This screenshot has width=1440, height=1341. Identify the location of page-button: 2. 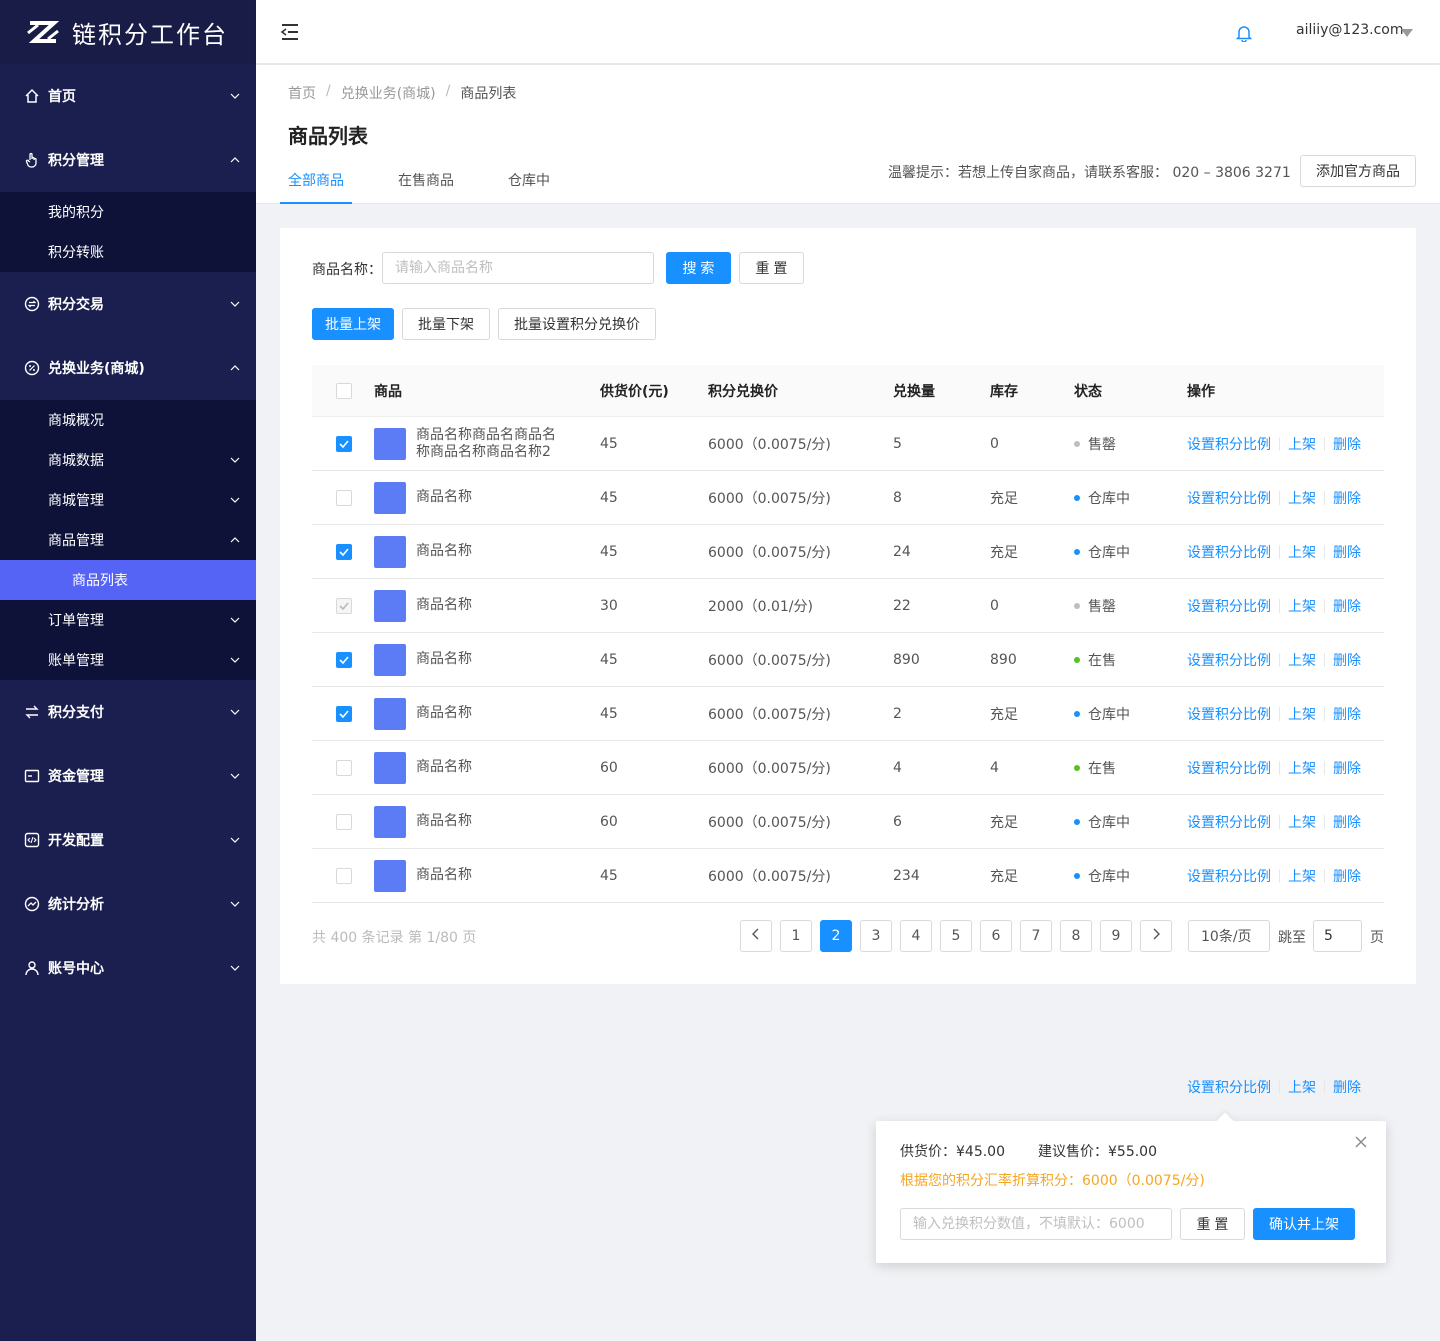
(836, 936).